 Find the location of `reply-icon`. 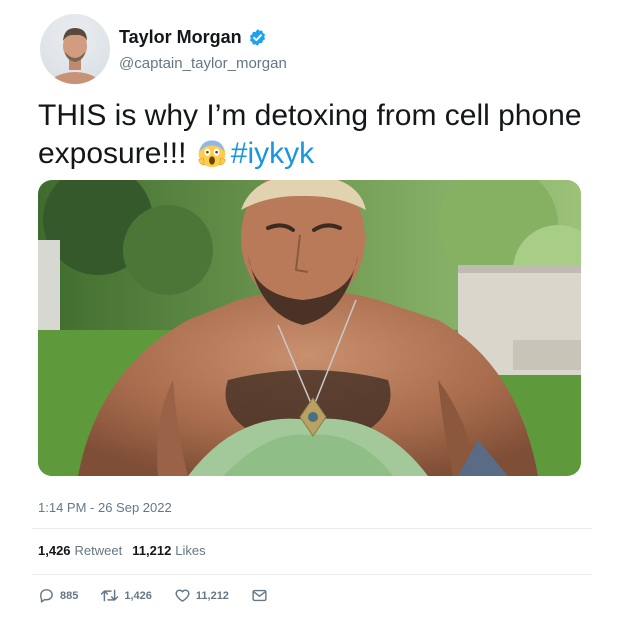

reply-icon is located at coordinates (46, 596).